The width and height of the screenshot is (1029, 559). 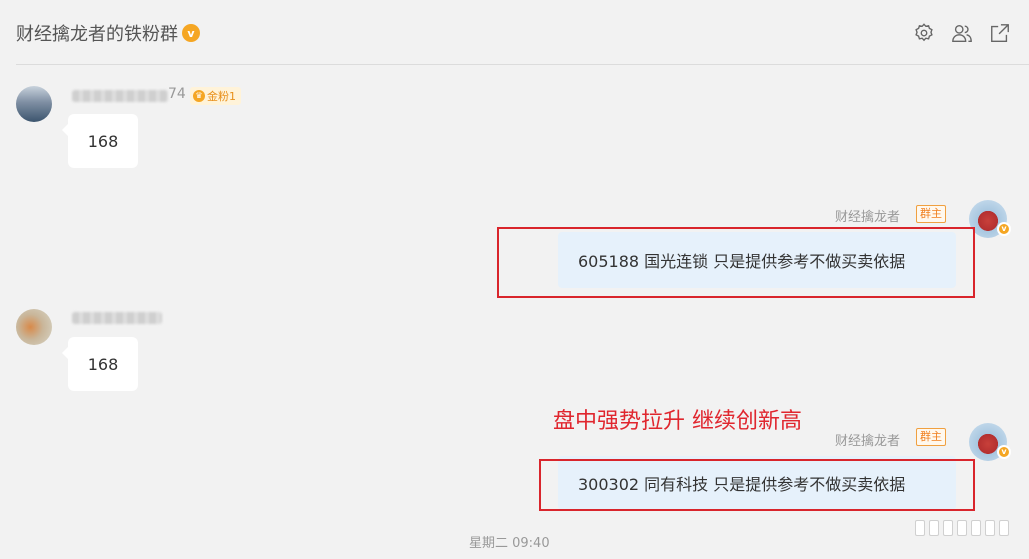 What do you see at coordinates (191, 33) in the screenshot?
I see `verified-badge-icon: v` at bounding box center [191, 33].